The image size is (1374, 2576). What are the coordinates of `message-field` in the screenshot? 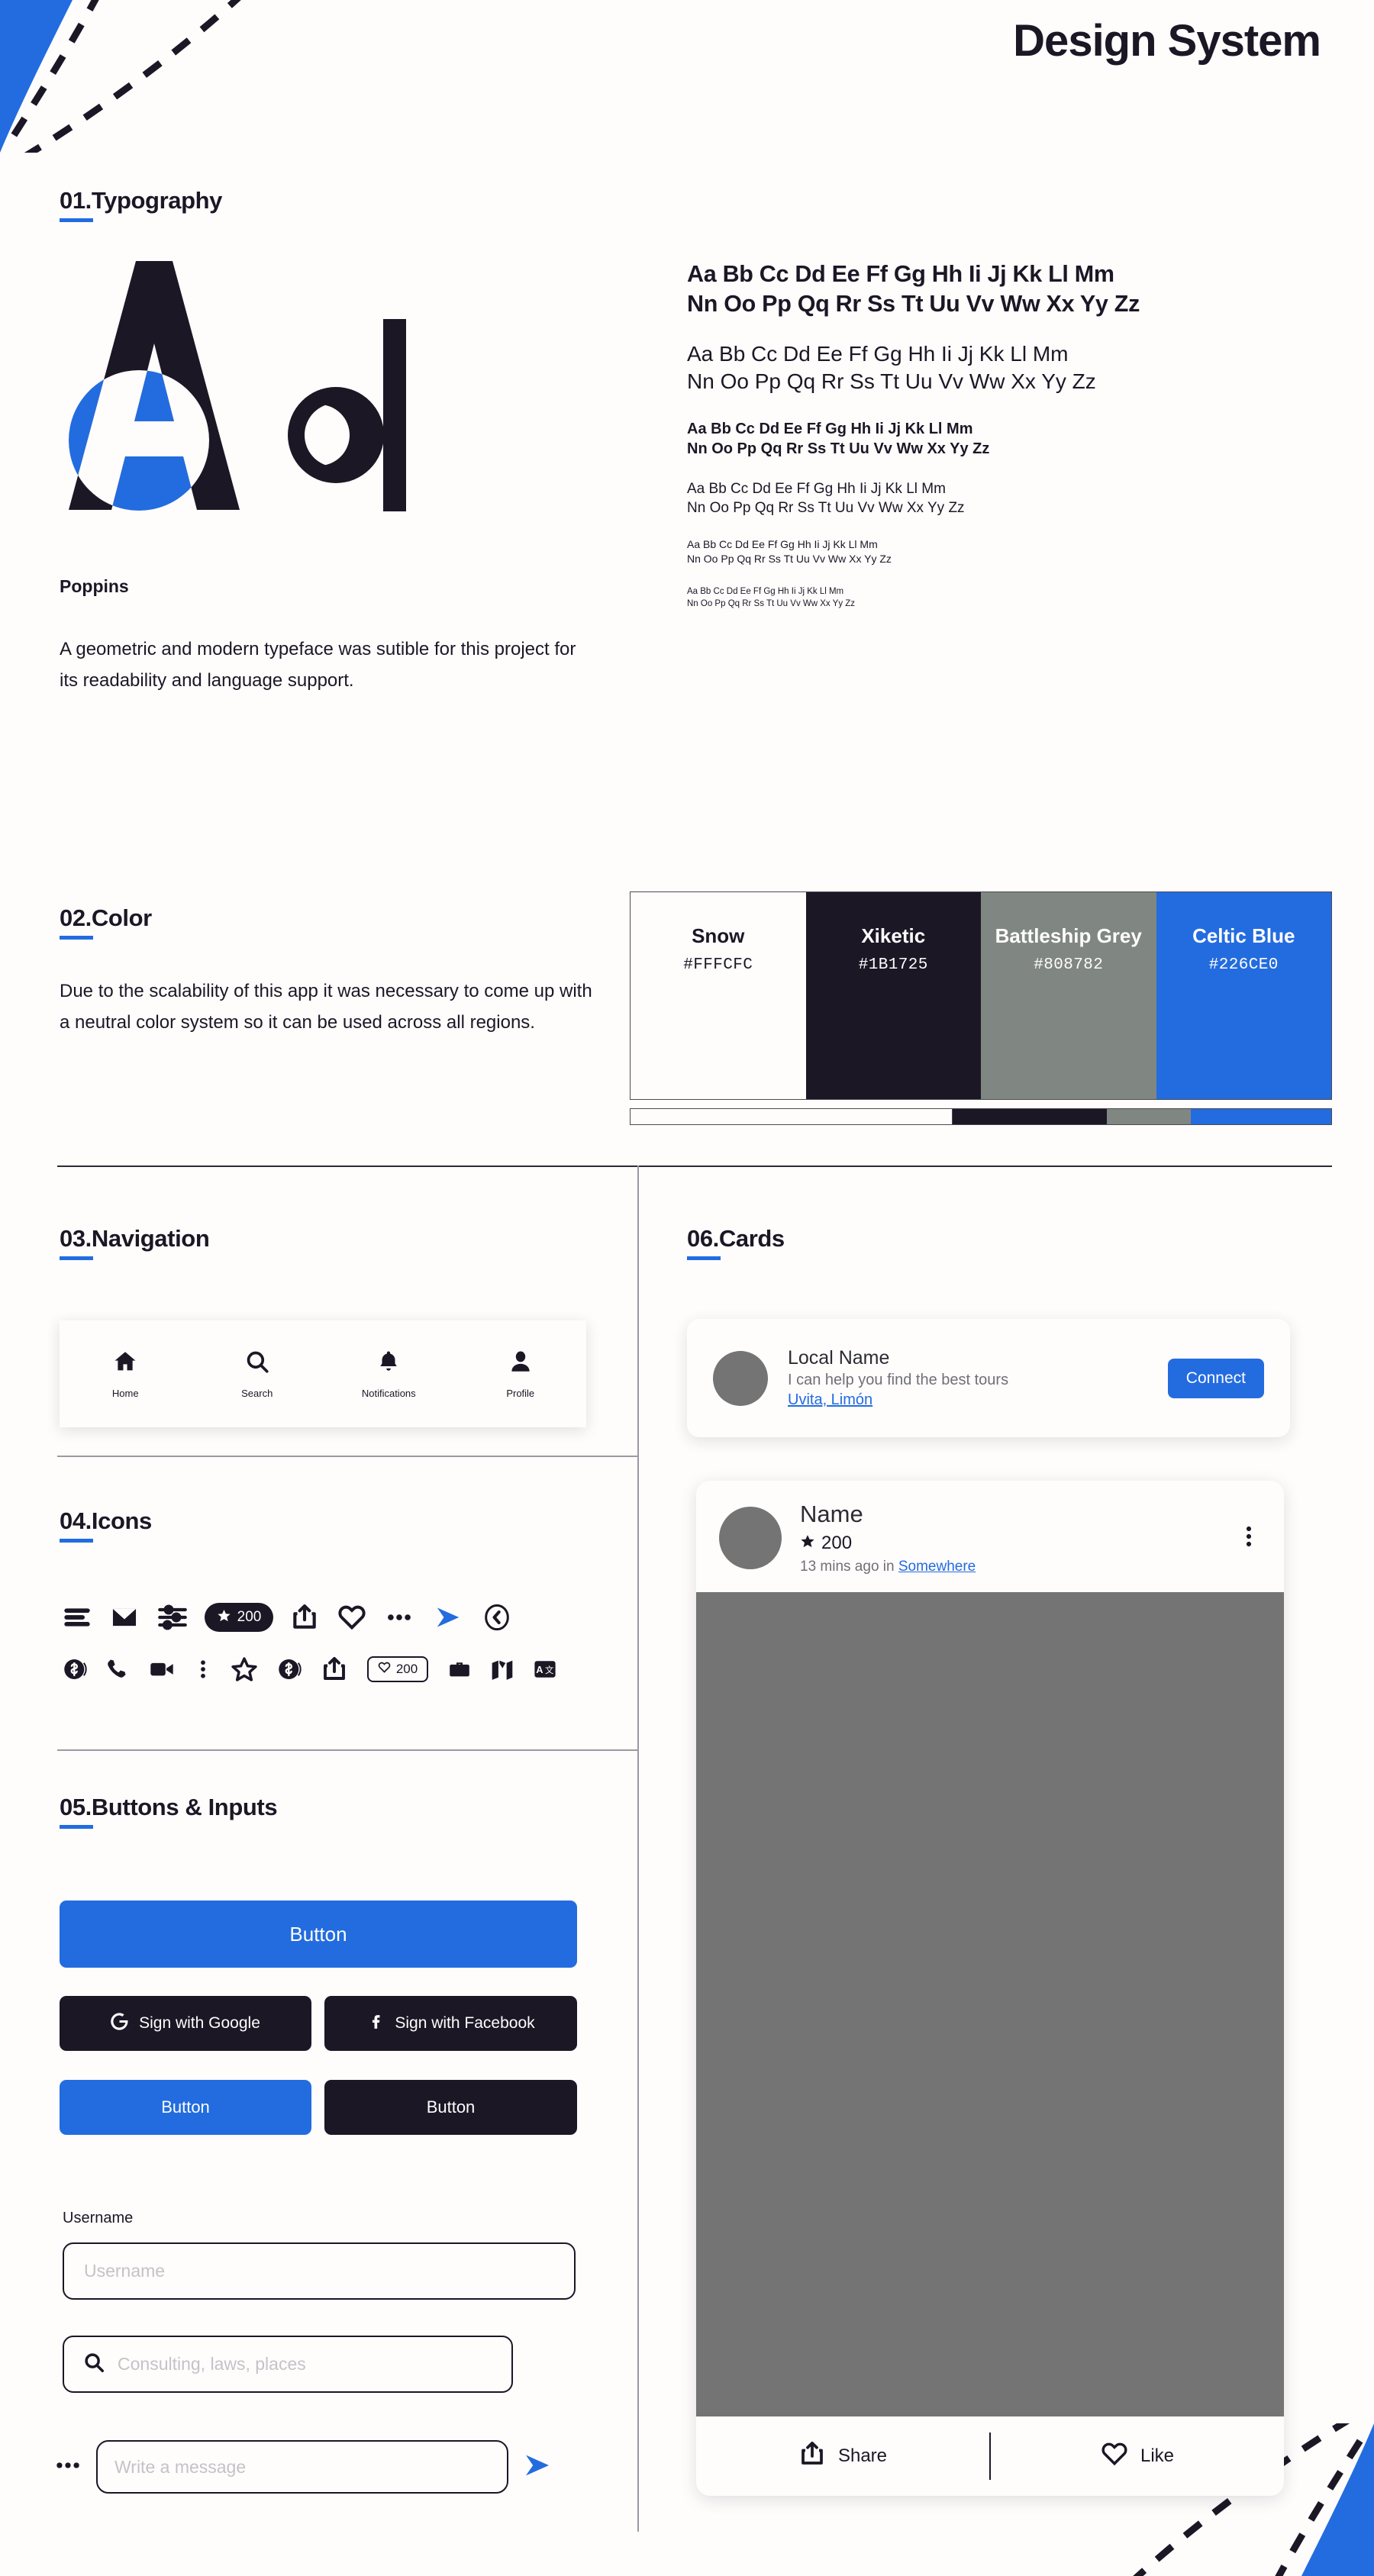 It's located at (302, 2467).